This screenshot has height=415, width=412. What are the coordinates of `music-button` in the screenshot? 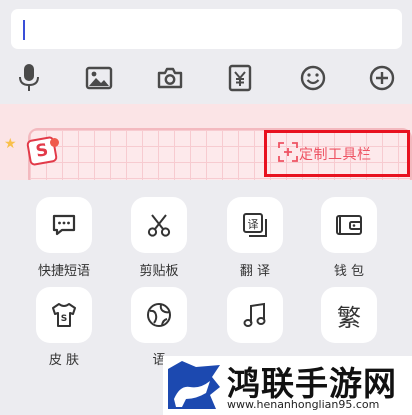 It's located at (255, 315).